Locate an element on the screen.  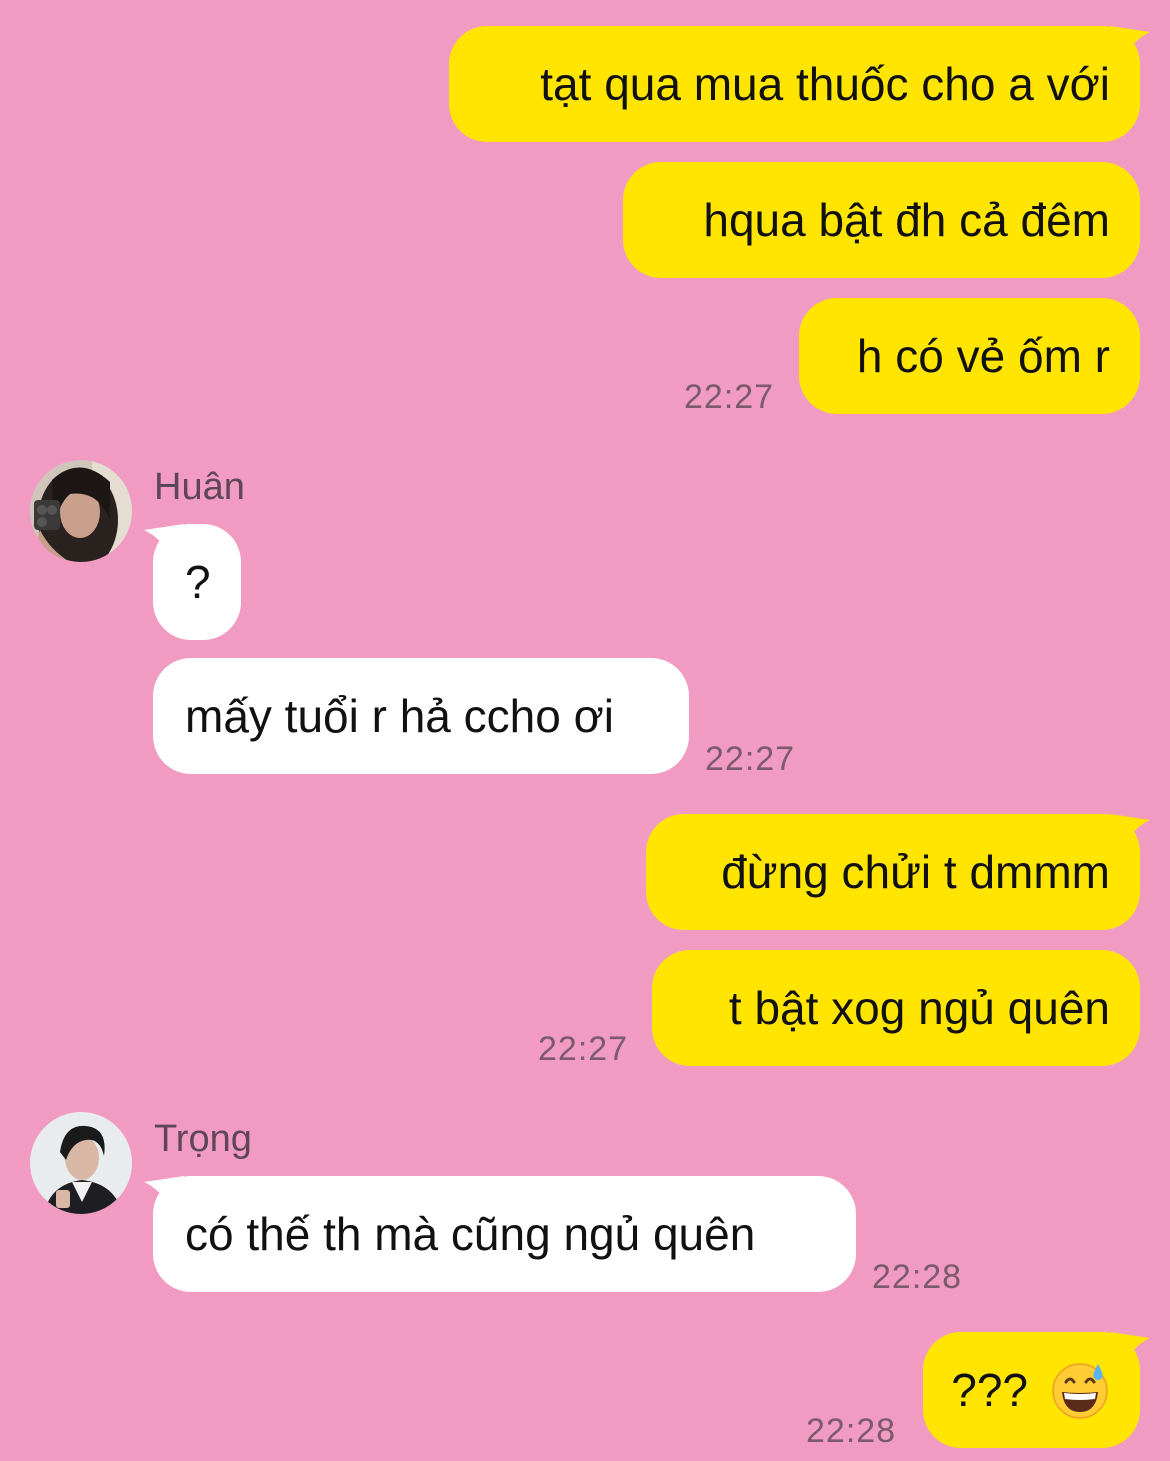
message-text: hqua bật đh cả đêm is located at coordinates (906, 220).